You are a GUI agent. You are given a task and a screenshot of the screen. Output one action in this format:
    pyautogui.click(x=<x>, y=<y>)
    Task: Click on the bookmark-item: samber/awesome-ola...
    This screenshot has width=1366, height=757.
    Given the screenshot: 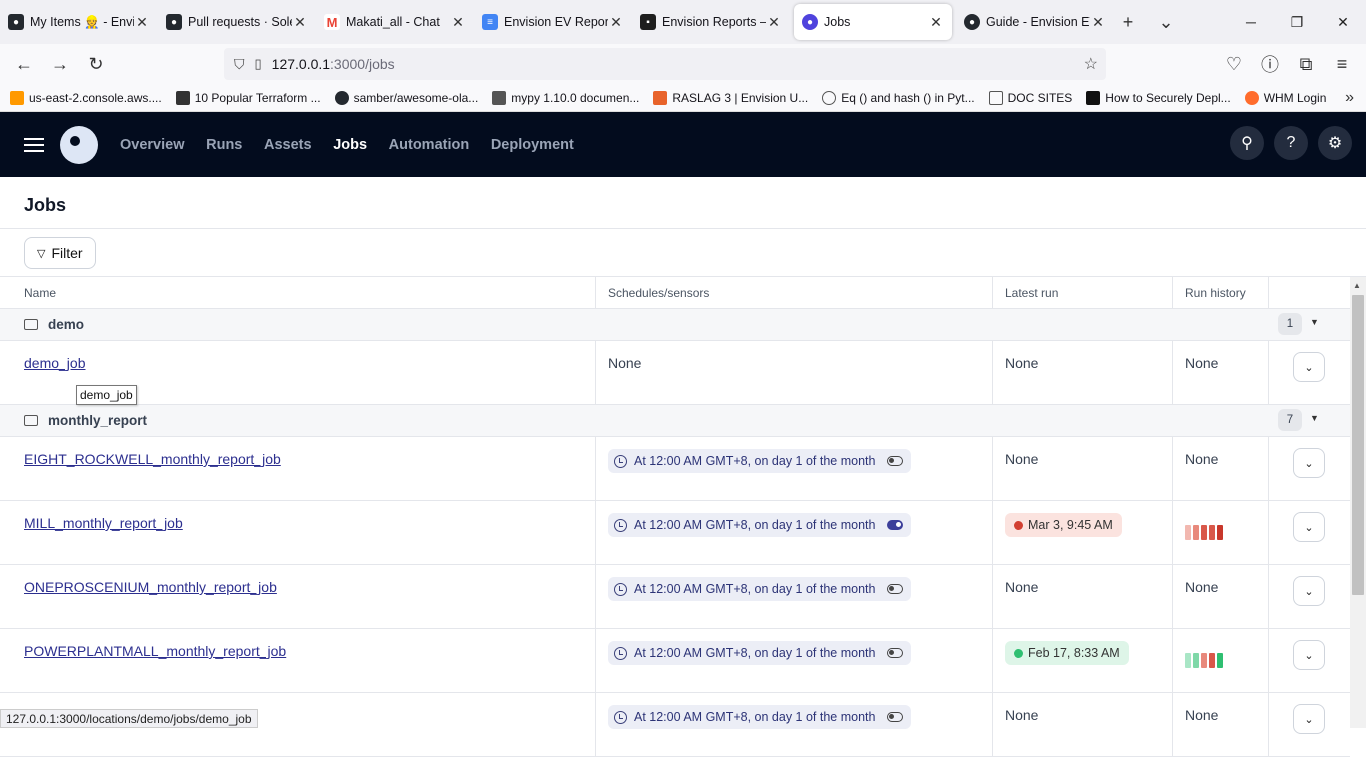 What is the action you would take?
    pyautogui.click(x=406, y=97)
    